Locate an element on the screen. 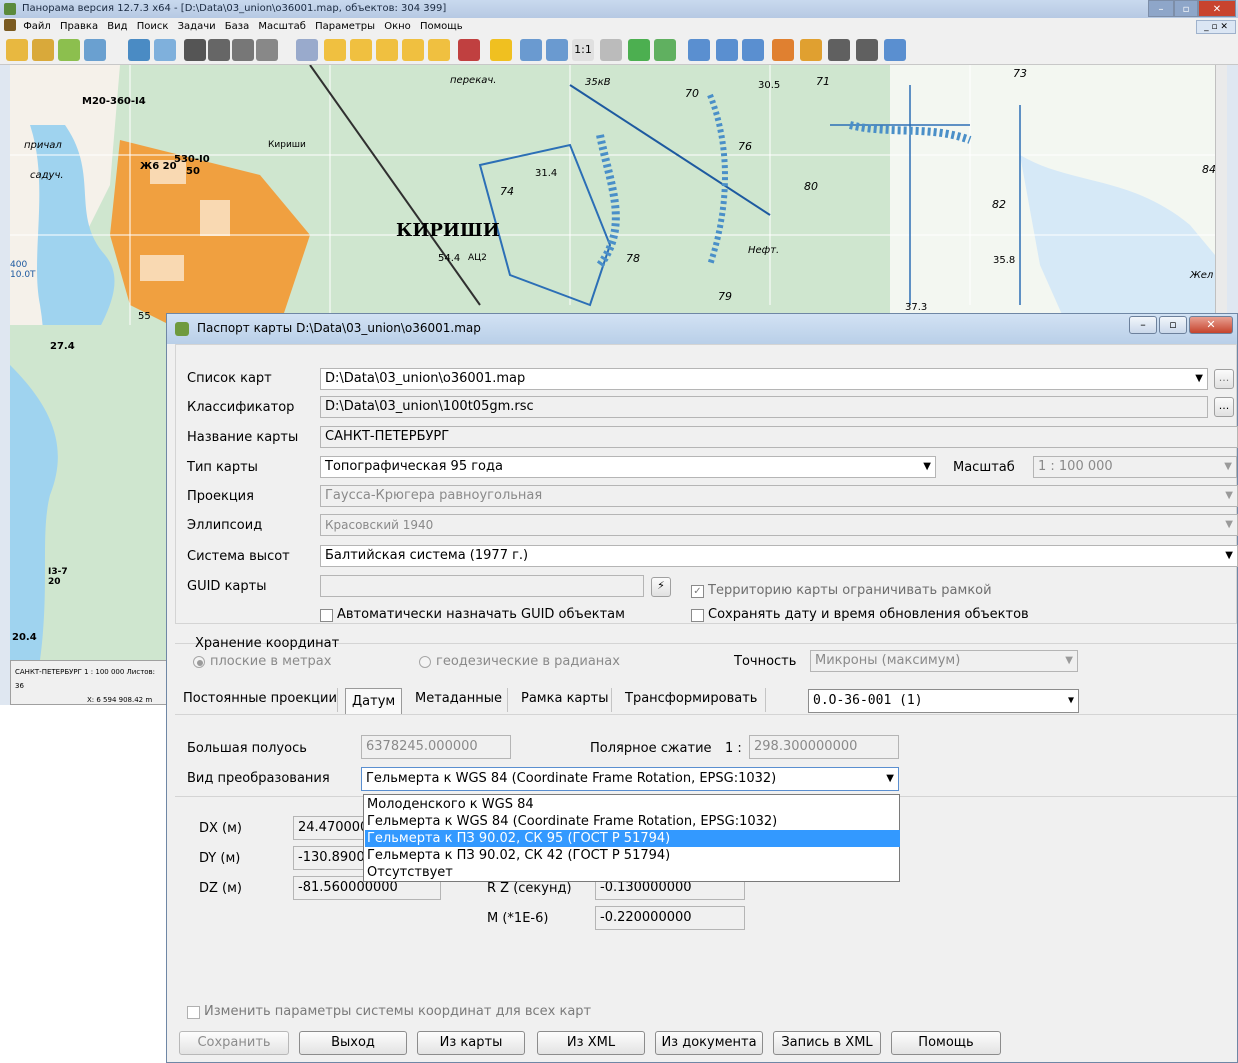 The image size is (1238, 1063). route-icon is located at coordinates (811, 50).